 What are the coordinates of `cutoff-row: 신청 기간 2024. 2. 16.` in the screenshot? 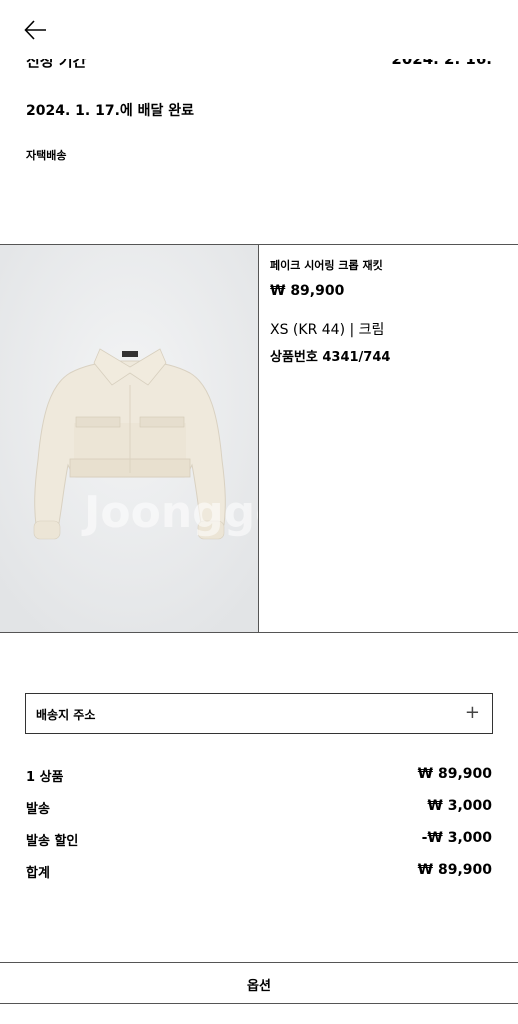 It's located at (259, 57).